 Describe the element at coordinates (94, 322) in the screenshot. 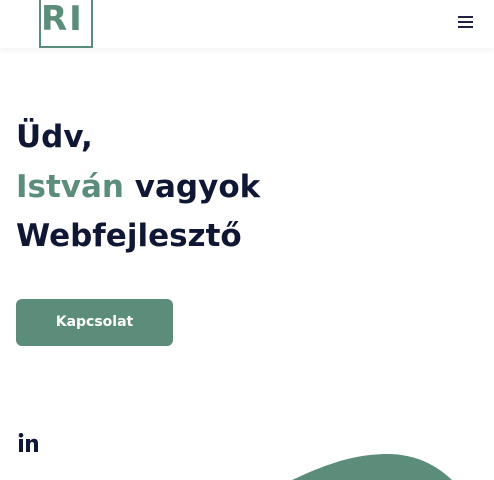

I see `contact-button: Kapcsolat` at that location.